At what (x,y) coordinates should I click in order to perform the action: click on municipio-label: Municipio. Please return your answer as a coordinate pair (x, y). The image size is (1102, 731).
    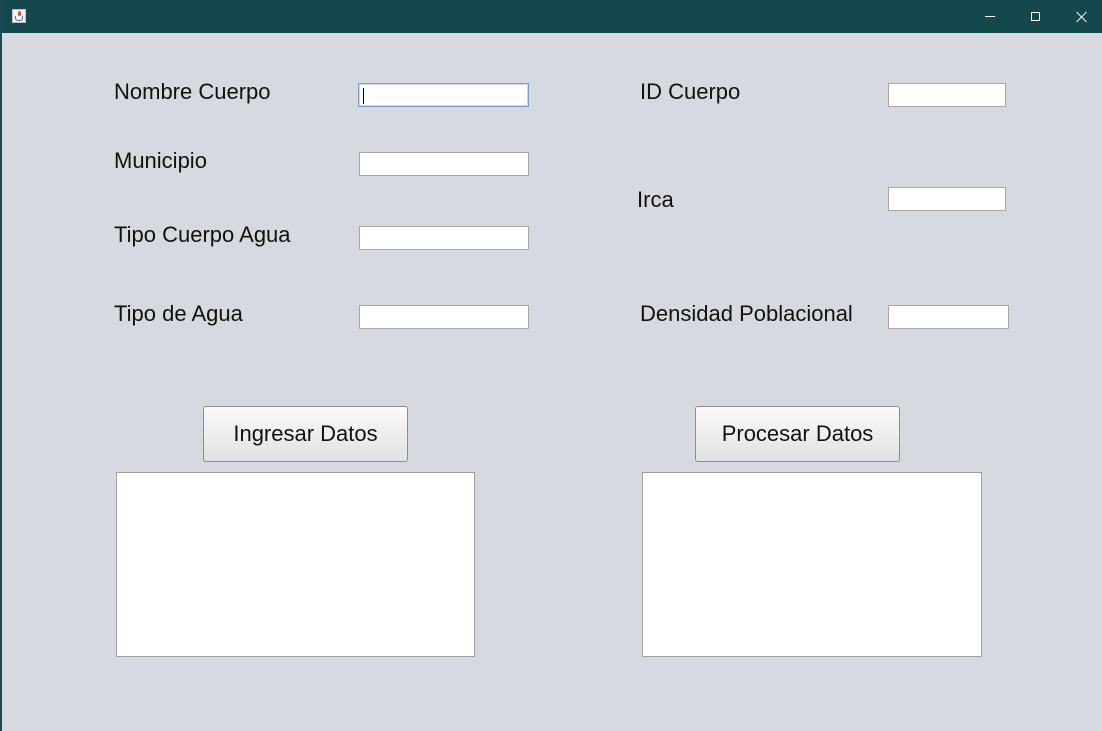
    Looking at the image, I should click on (160, 160).